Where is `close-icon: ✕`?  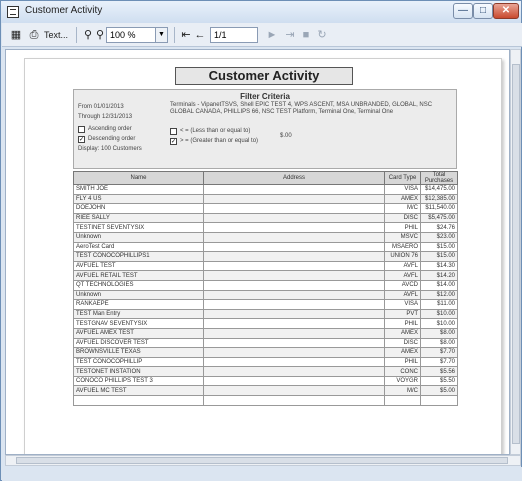
close-icon: ✕ is located at coordinates (506, 10).